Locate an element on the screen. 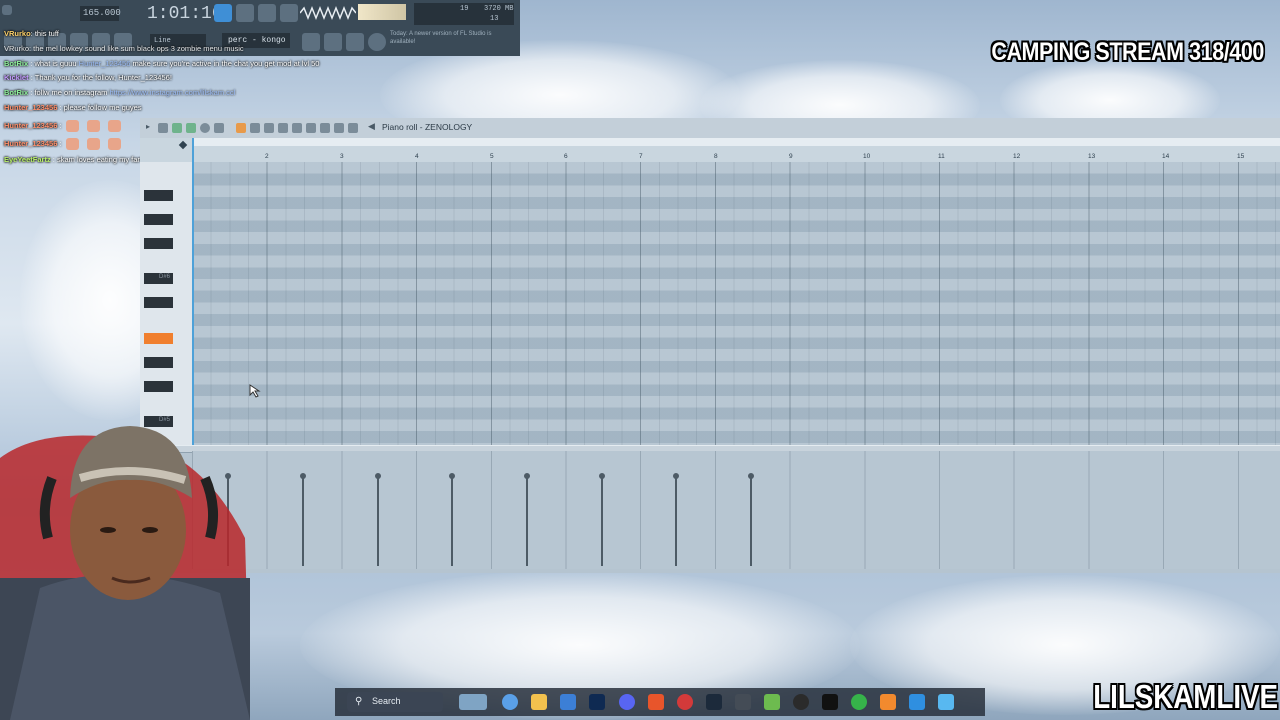 The width and height of the screenshot is (1280, 720). zoom-tool-icon is located at coordinates (339, 128).